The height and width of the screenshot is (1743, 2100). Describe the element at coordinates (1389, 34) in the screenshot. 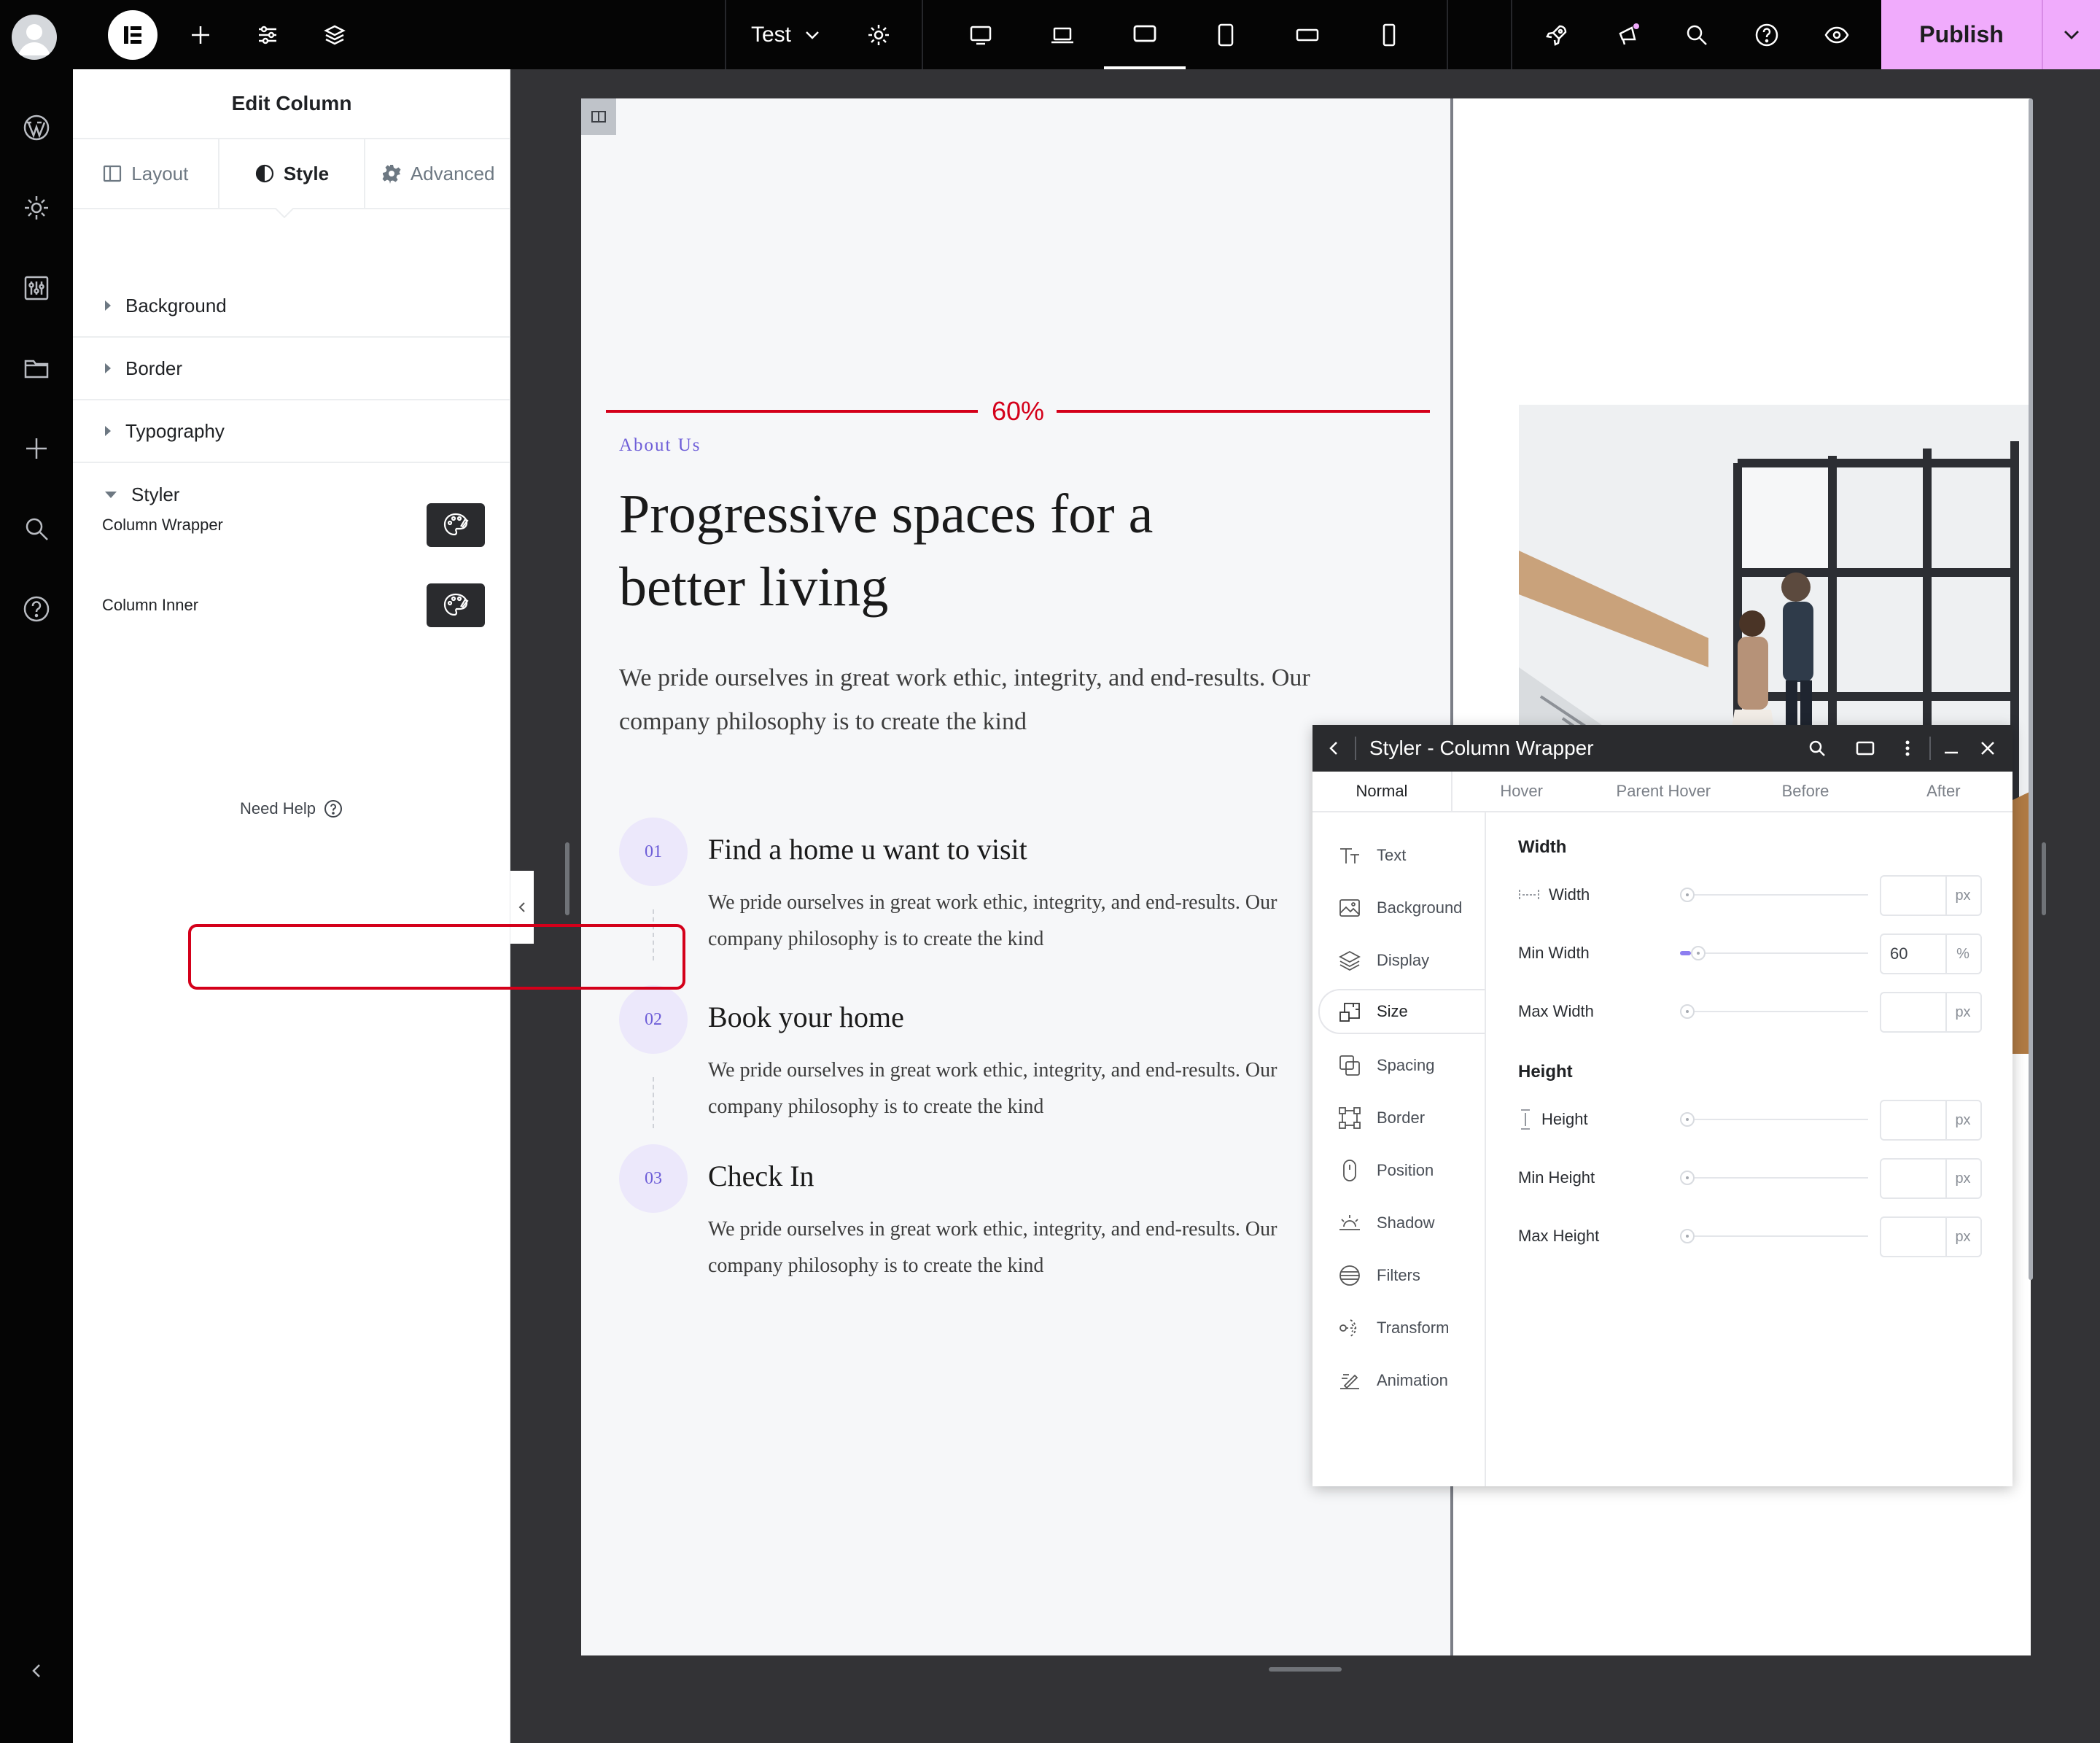

I see `mobile-portrait-icon` at that location.